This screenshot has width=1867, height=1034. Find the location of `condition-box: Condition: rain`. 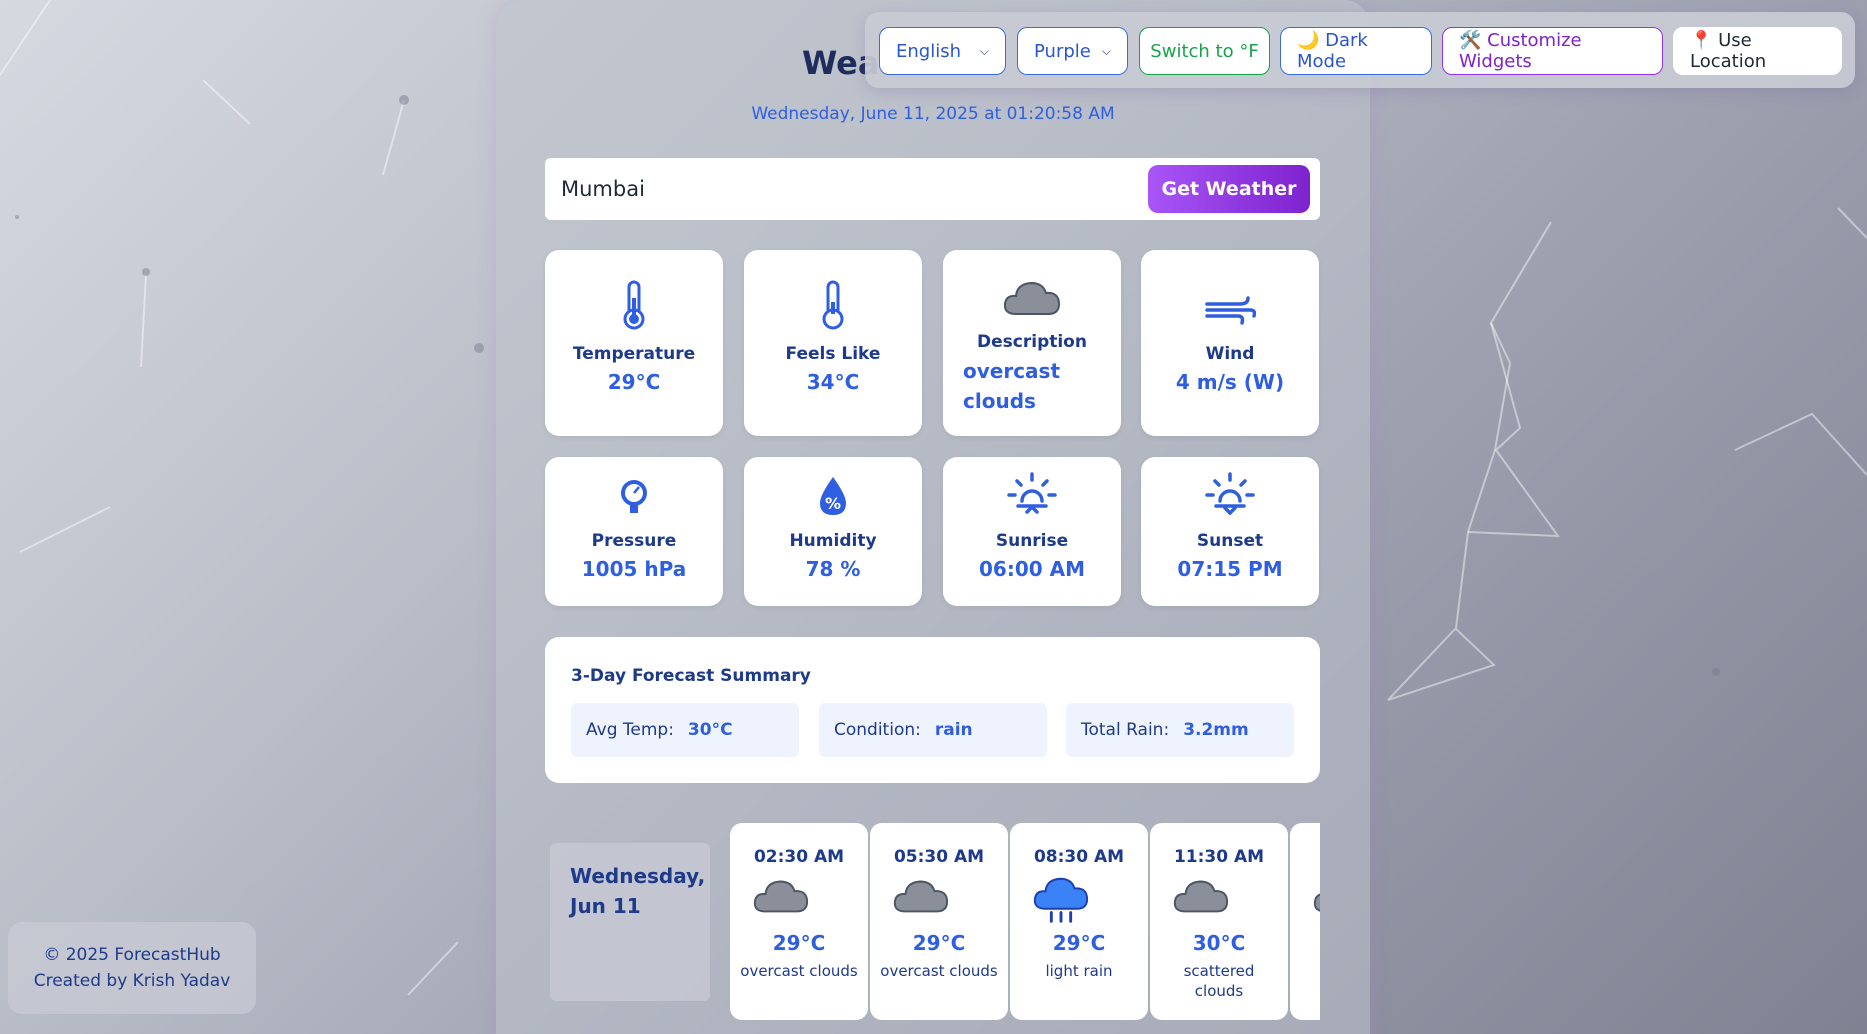

condition-box: Condition: rain is located at coordinates (933, 730).